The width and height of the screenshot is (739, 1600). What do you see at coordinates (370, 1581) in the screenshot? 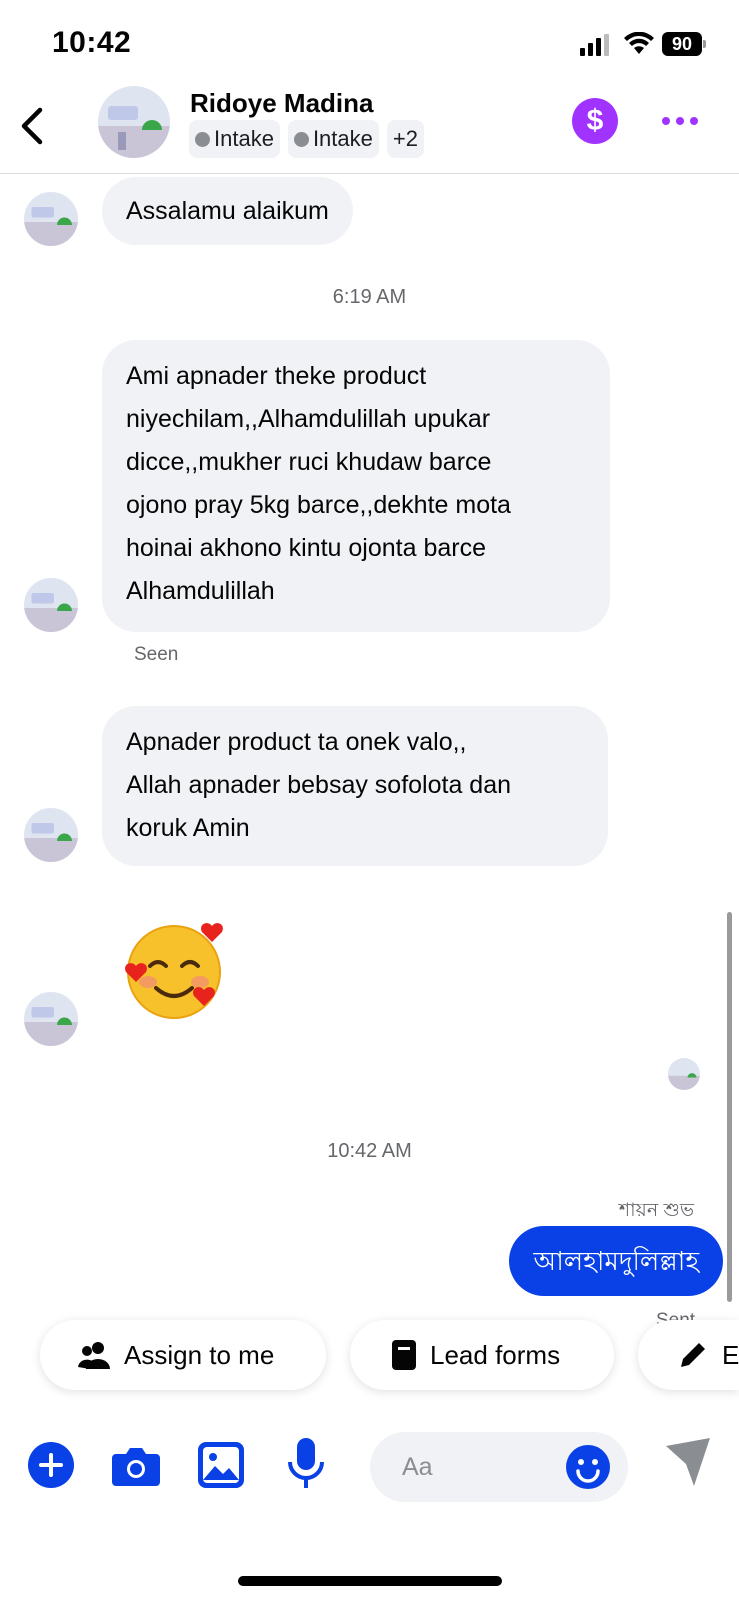
I see `home-indicator` at bounding box center [370, 1581].